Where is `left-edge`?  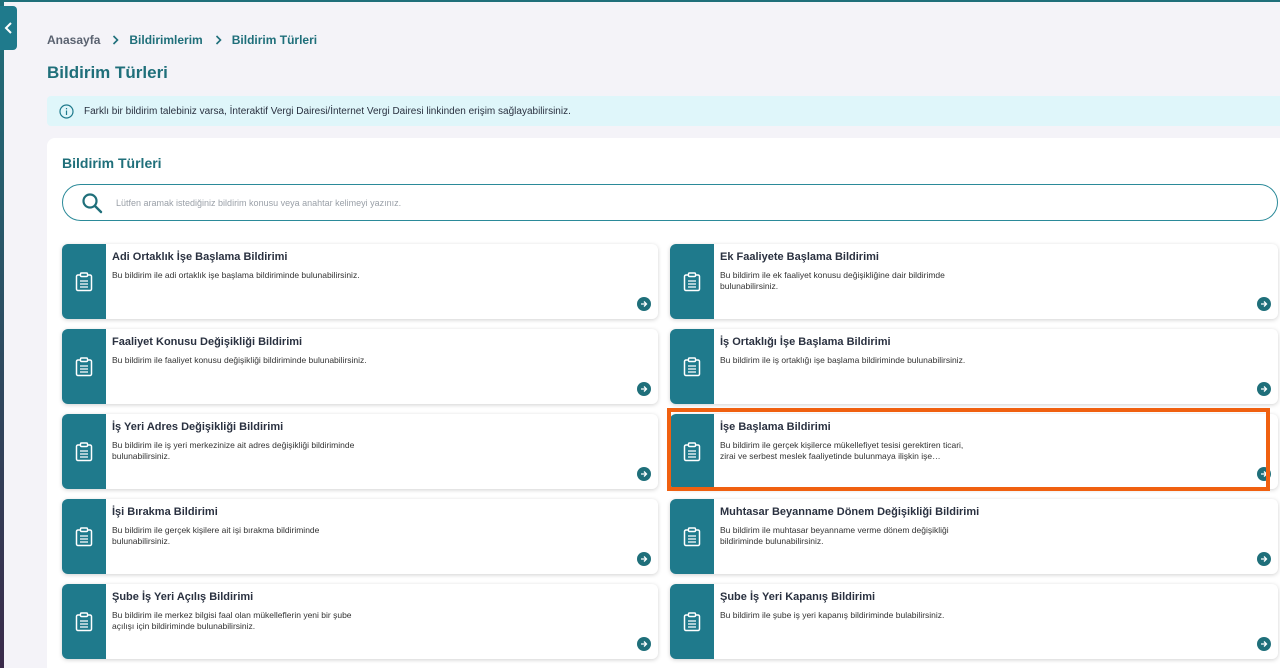
left-edge is located at coordinates (2, 334).